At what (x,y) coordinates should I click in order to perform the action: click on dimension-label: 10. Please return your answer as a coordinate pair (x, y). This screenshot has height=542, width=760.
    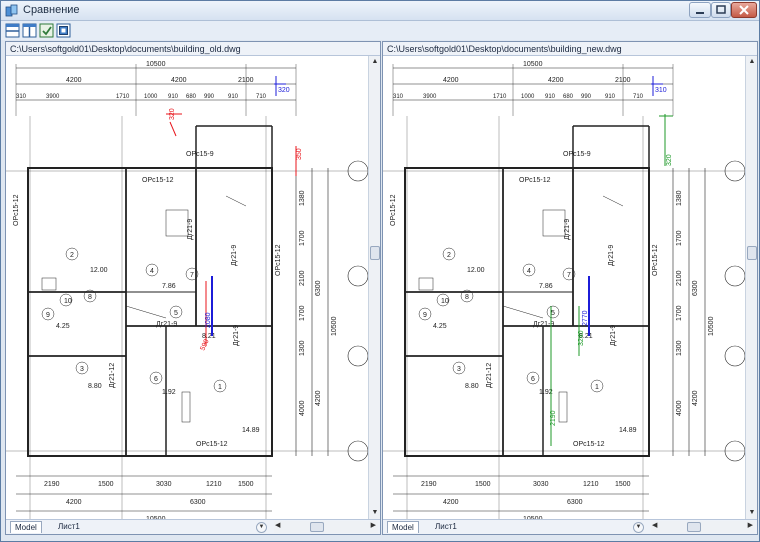
    Looking at the image, I should click on (445, 301).